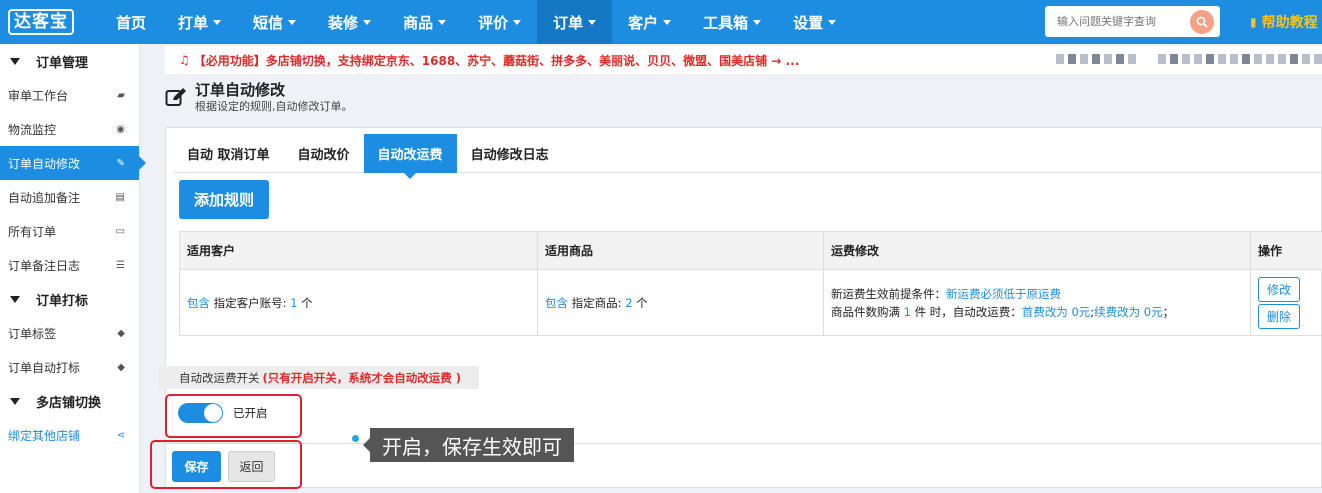 This screenshot has height=493, width=1322. What do you see at coordinates (120, 265) in the screenshot?
I see `list-icon: ☰` at bounding box center [120, 265].